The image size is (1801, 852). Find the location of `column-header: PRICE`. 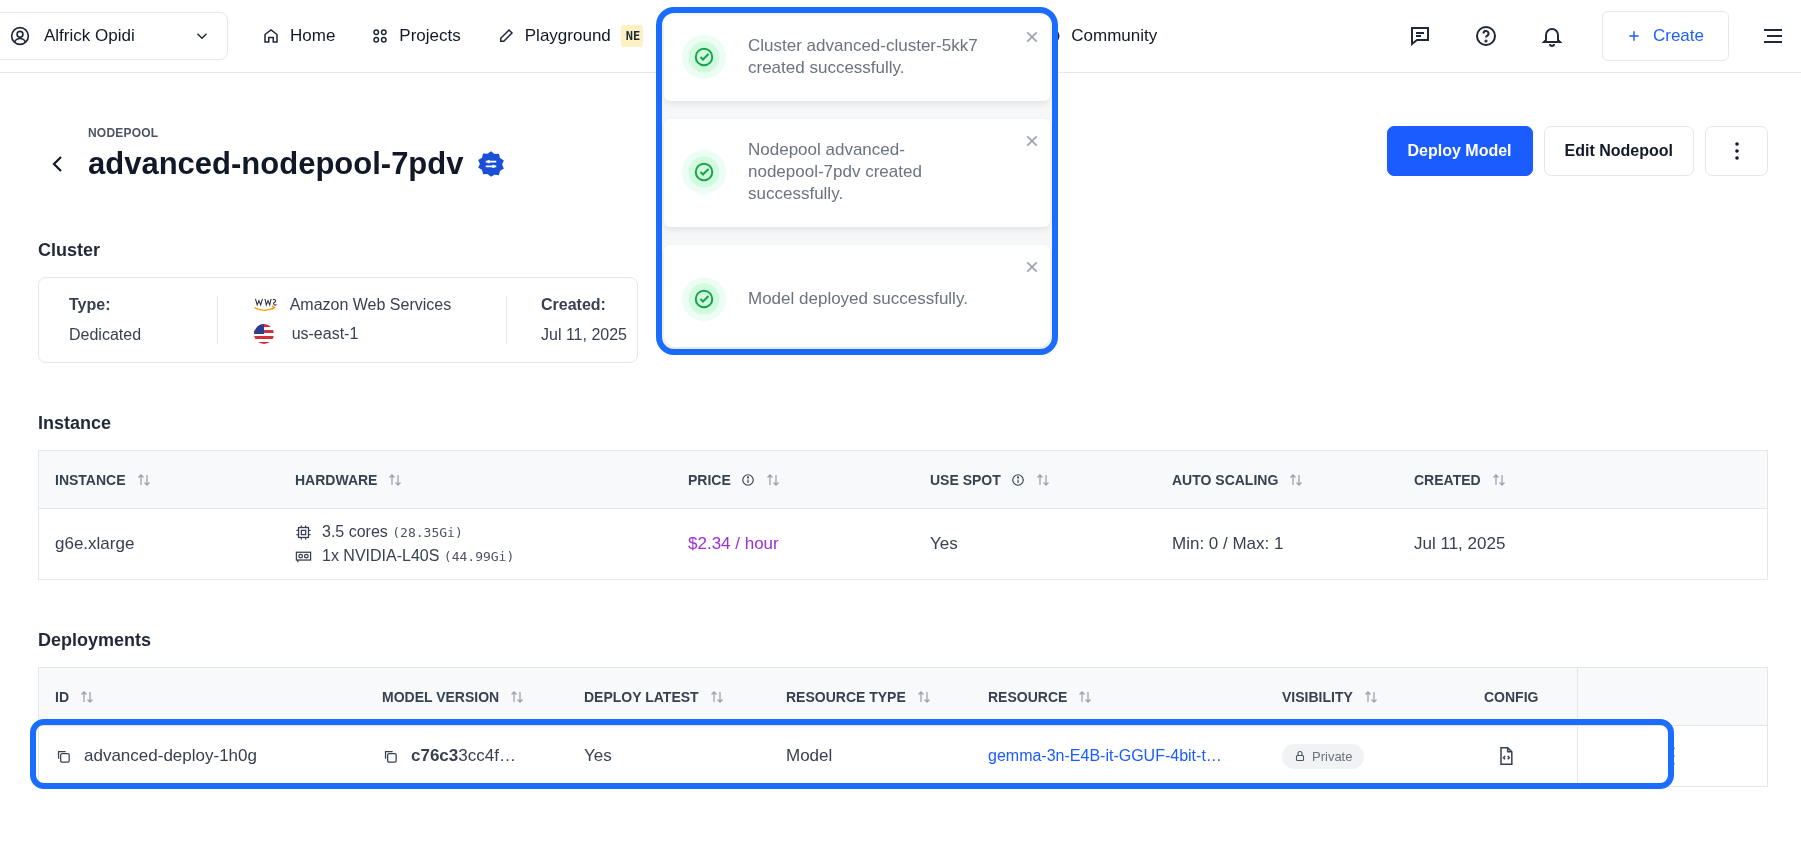

column-header: PRICE is located at coordinates (709, 479).